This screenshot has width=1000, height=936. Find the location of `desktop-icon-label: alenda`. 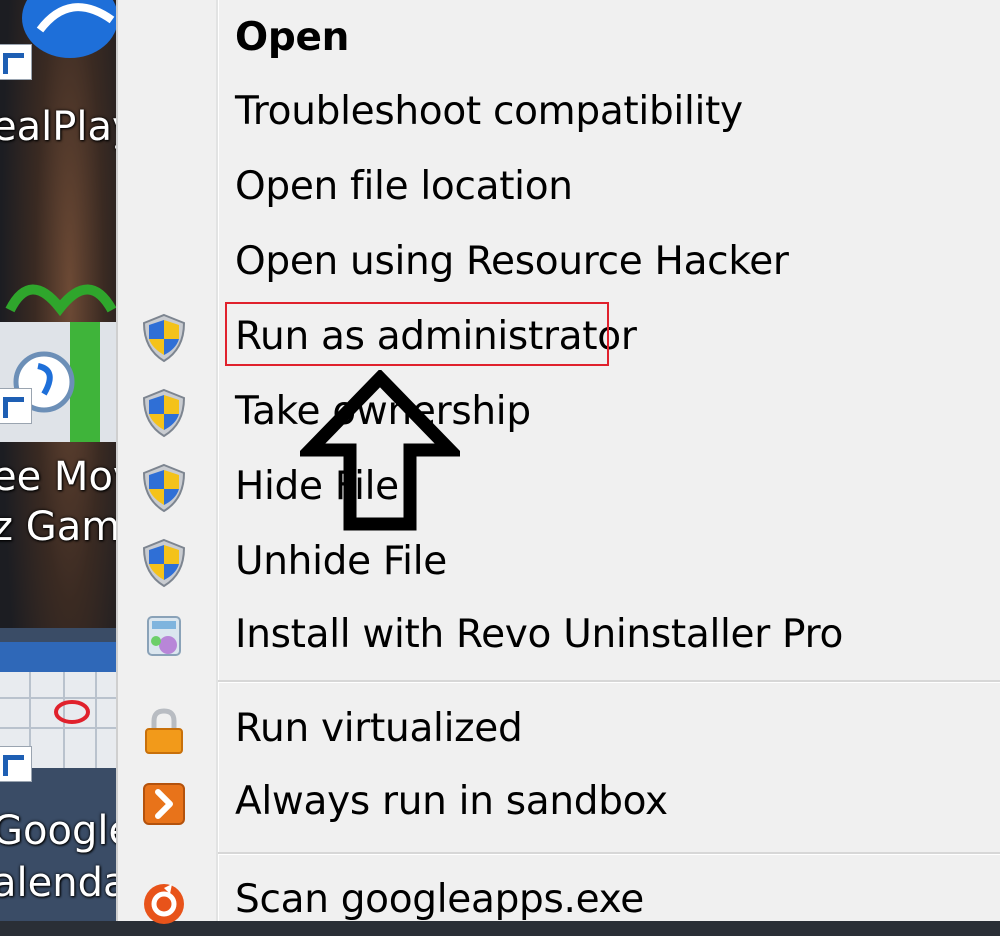

desktop-icon-label: alenda is located at coordinates (58, 883).